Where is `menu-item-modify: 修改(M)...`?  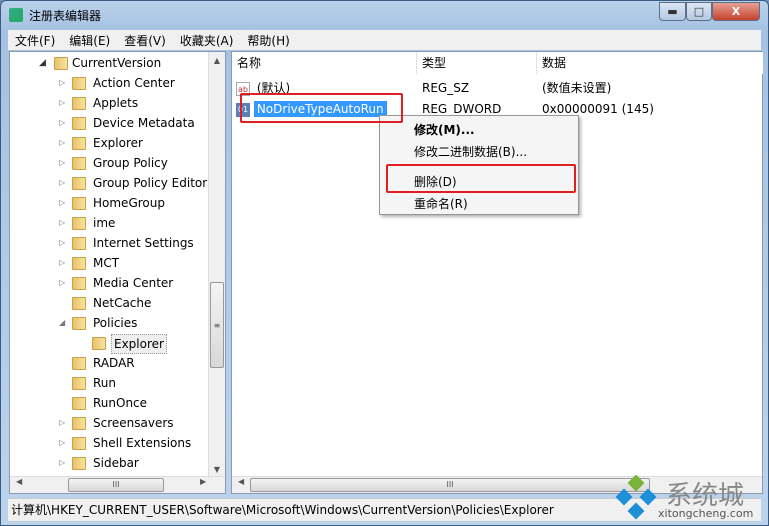
menu-item-modify: 修改(M)... is located at coordinates (444, 129).